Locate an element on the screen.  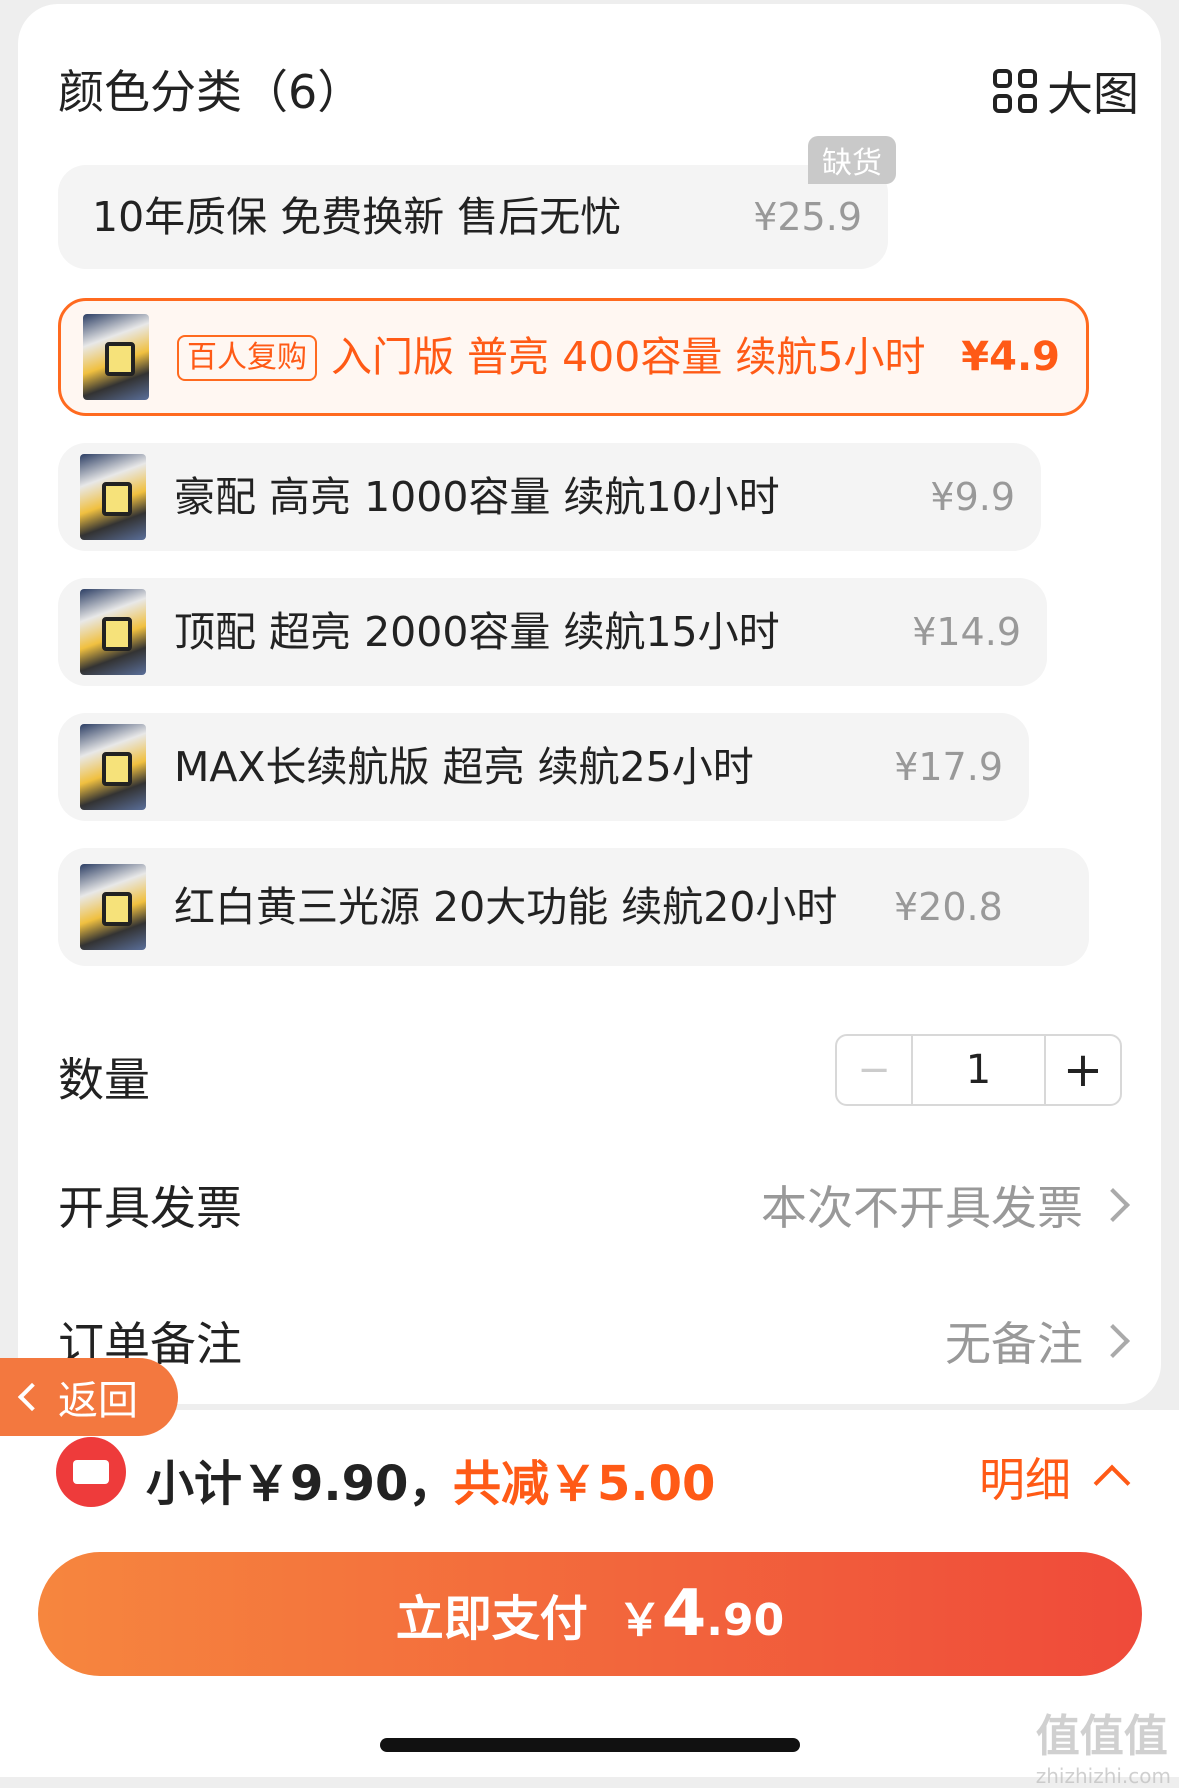
quantity-stepper: − 1 + is located at coordinates (978, 1070).